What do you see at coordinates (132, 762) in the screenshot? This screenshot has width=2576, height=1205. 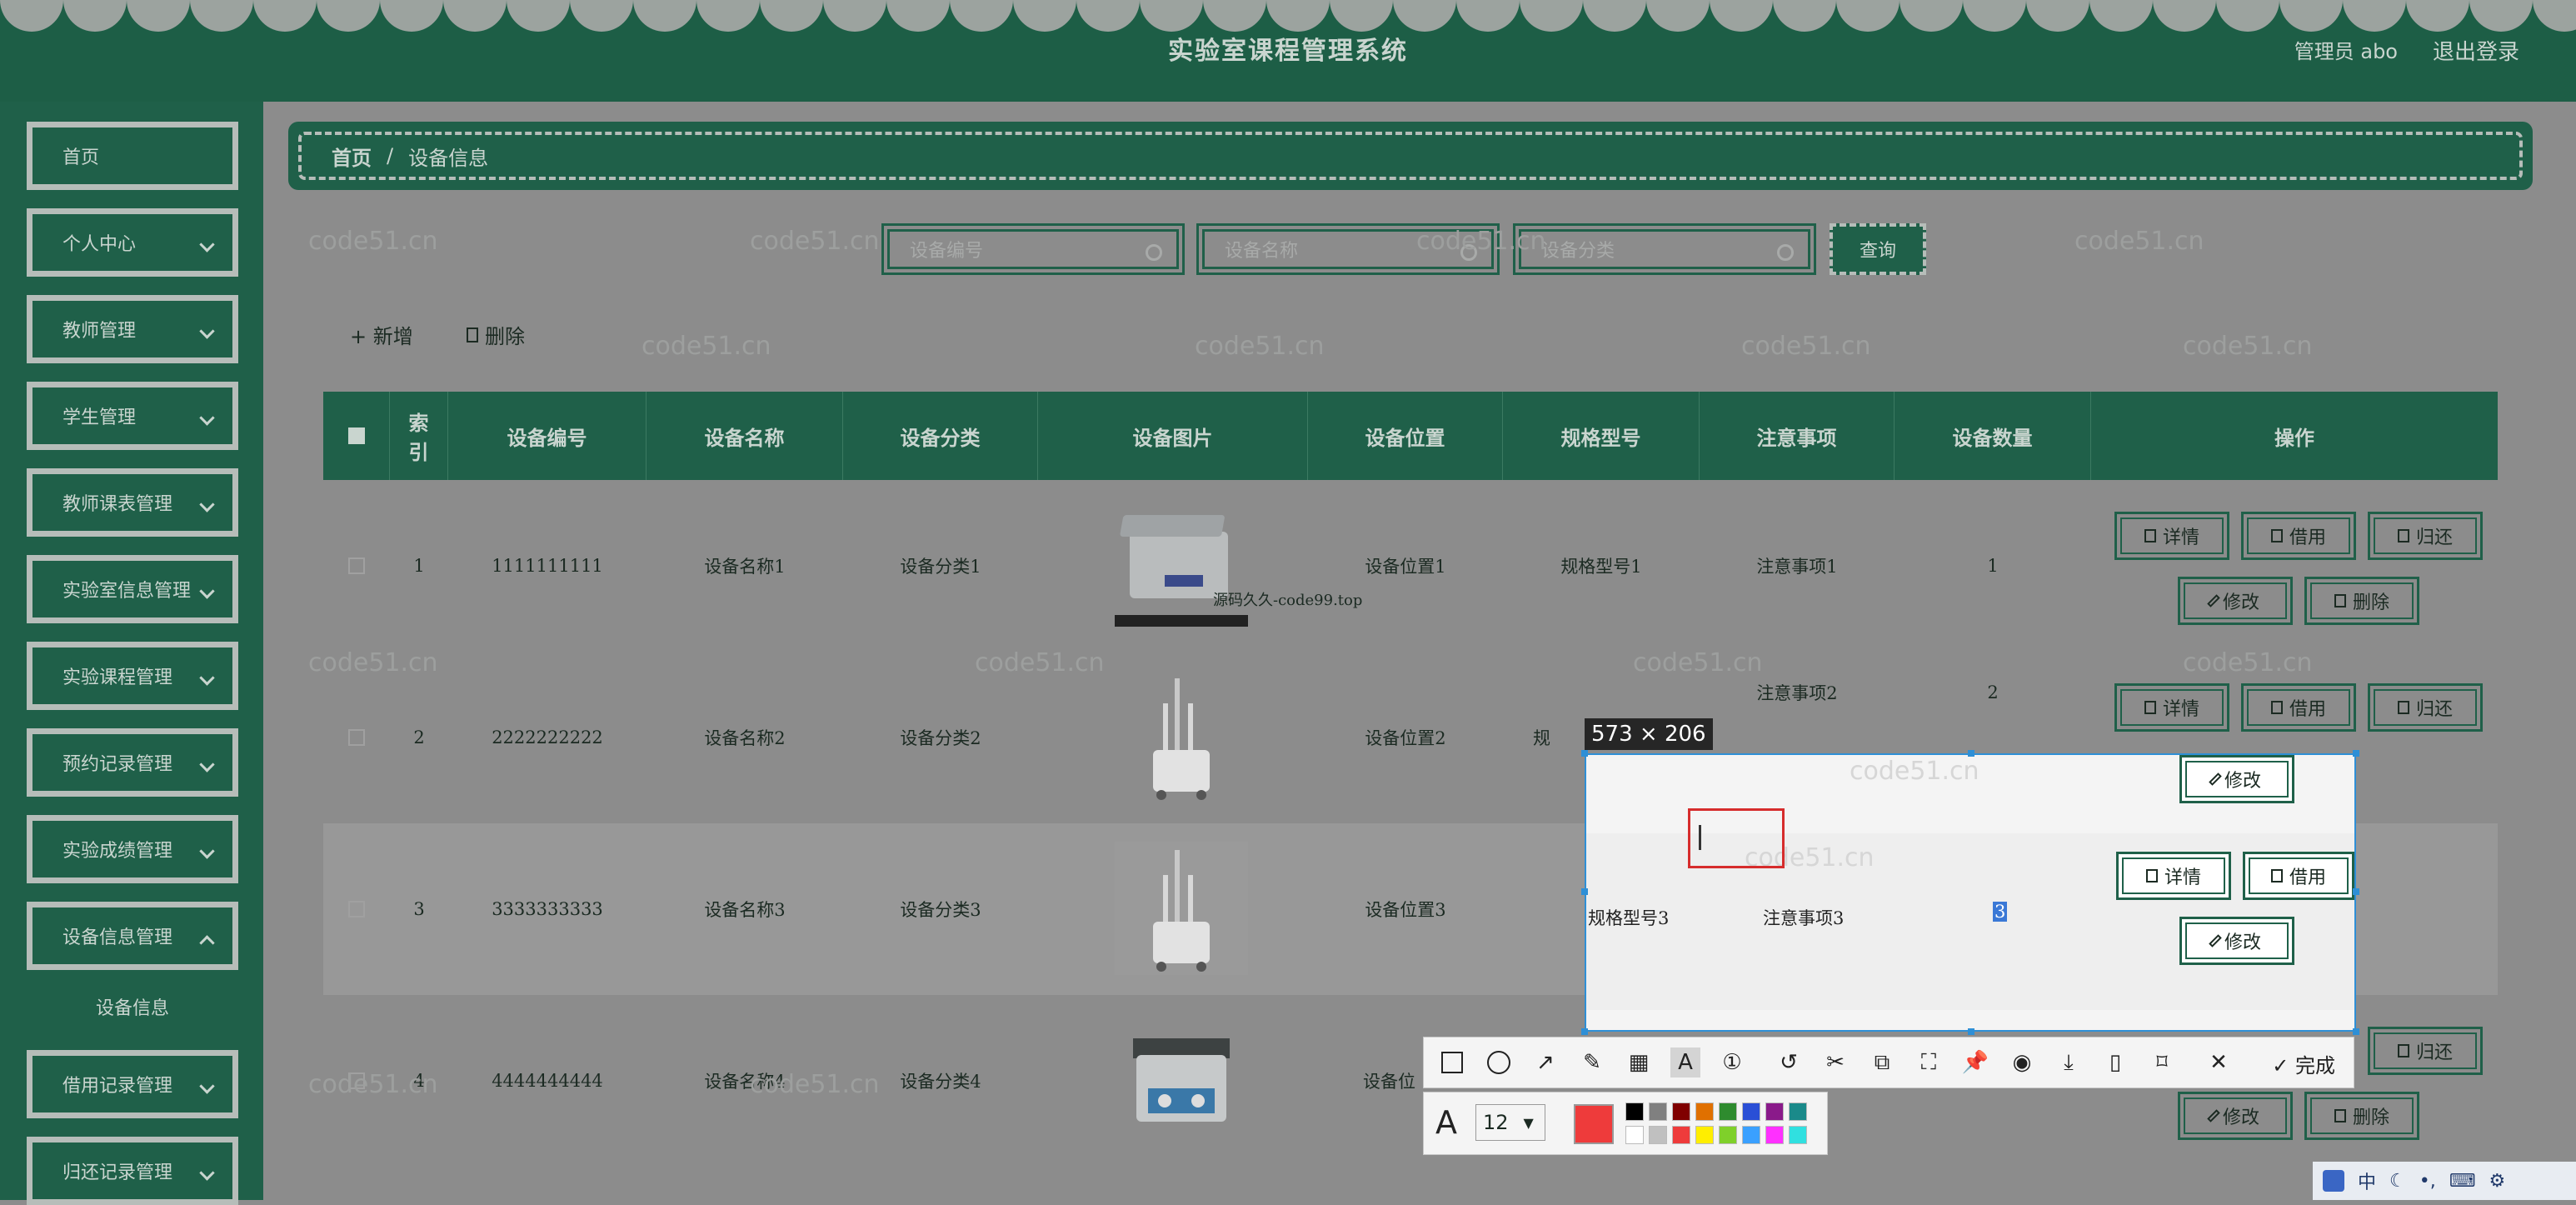 I see `sidebar-item-reservation: 预约记录管理` at bounding box center [132, 762].